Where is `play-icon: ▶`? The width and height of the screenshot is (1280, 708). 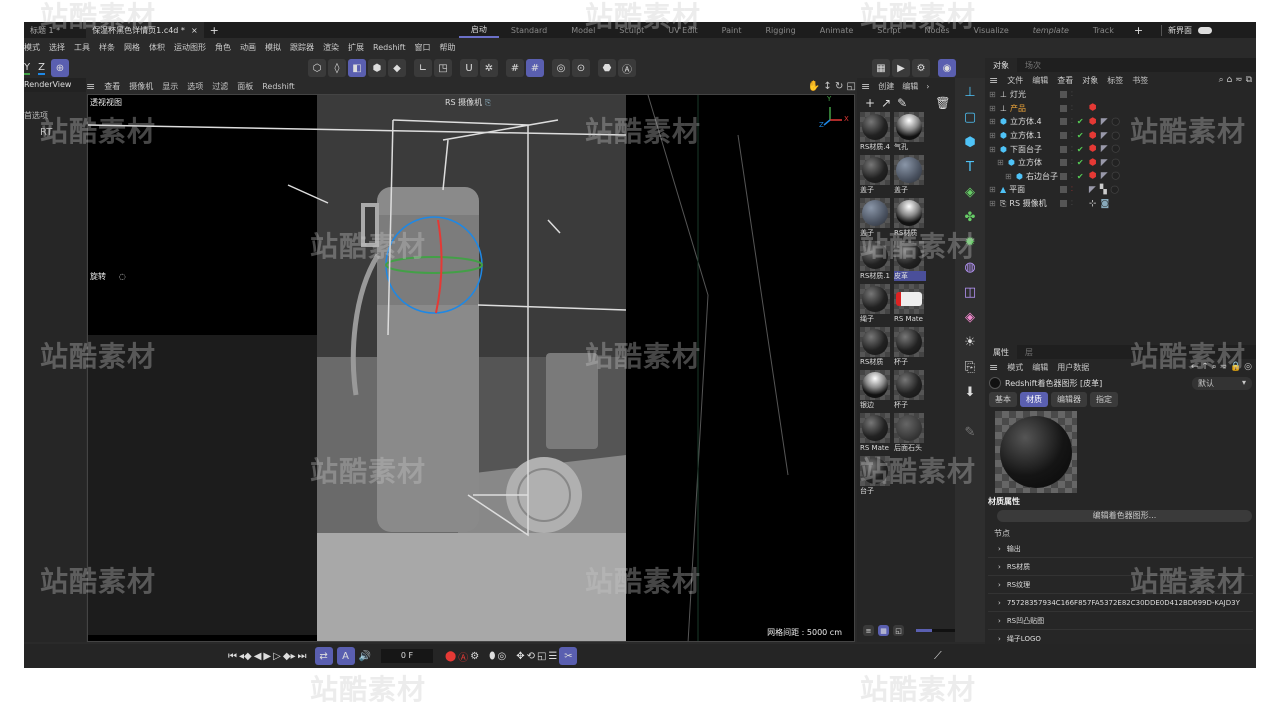
play-icon: ▶ is located at coordinates (267, 656).